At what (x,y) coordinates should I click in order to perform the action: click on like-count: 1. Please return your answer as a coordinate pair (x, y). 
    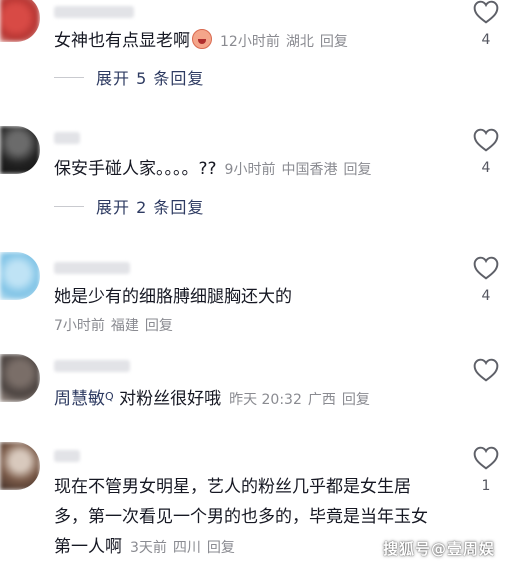
    Looking at the image, I should click on (486, 486).